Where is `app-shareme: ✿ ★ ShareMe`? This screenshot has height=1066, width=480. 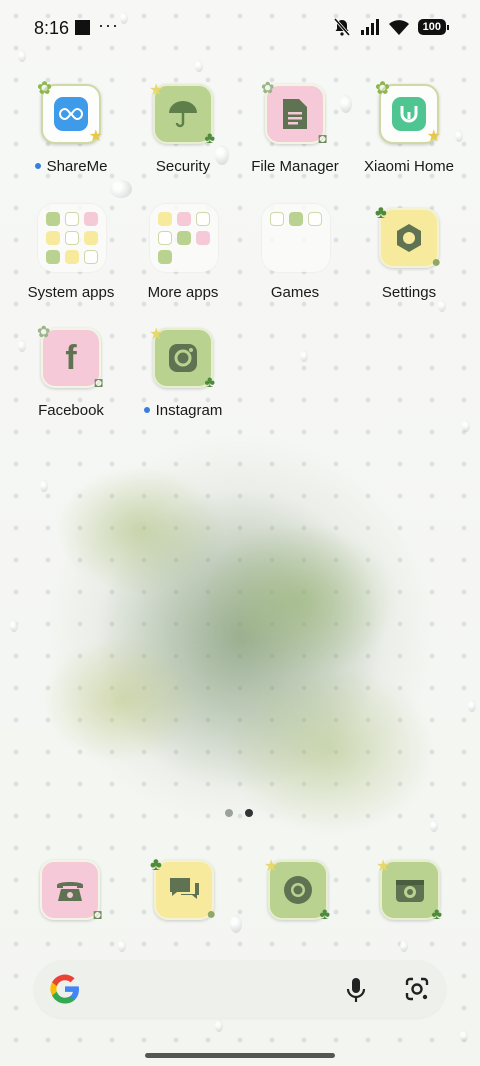
app-shareme: ✿ ★ ShareMe is located at coordinates (71, 136).